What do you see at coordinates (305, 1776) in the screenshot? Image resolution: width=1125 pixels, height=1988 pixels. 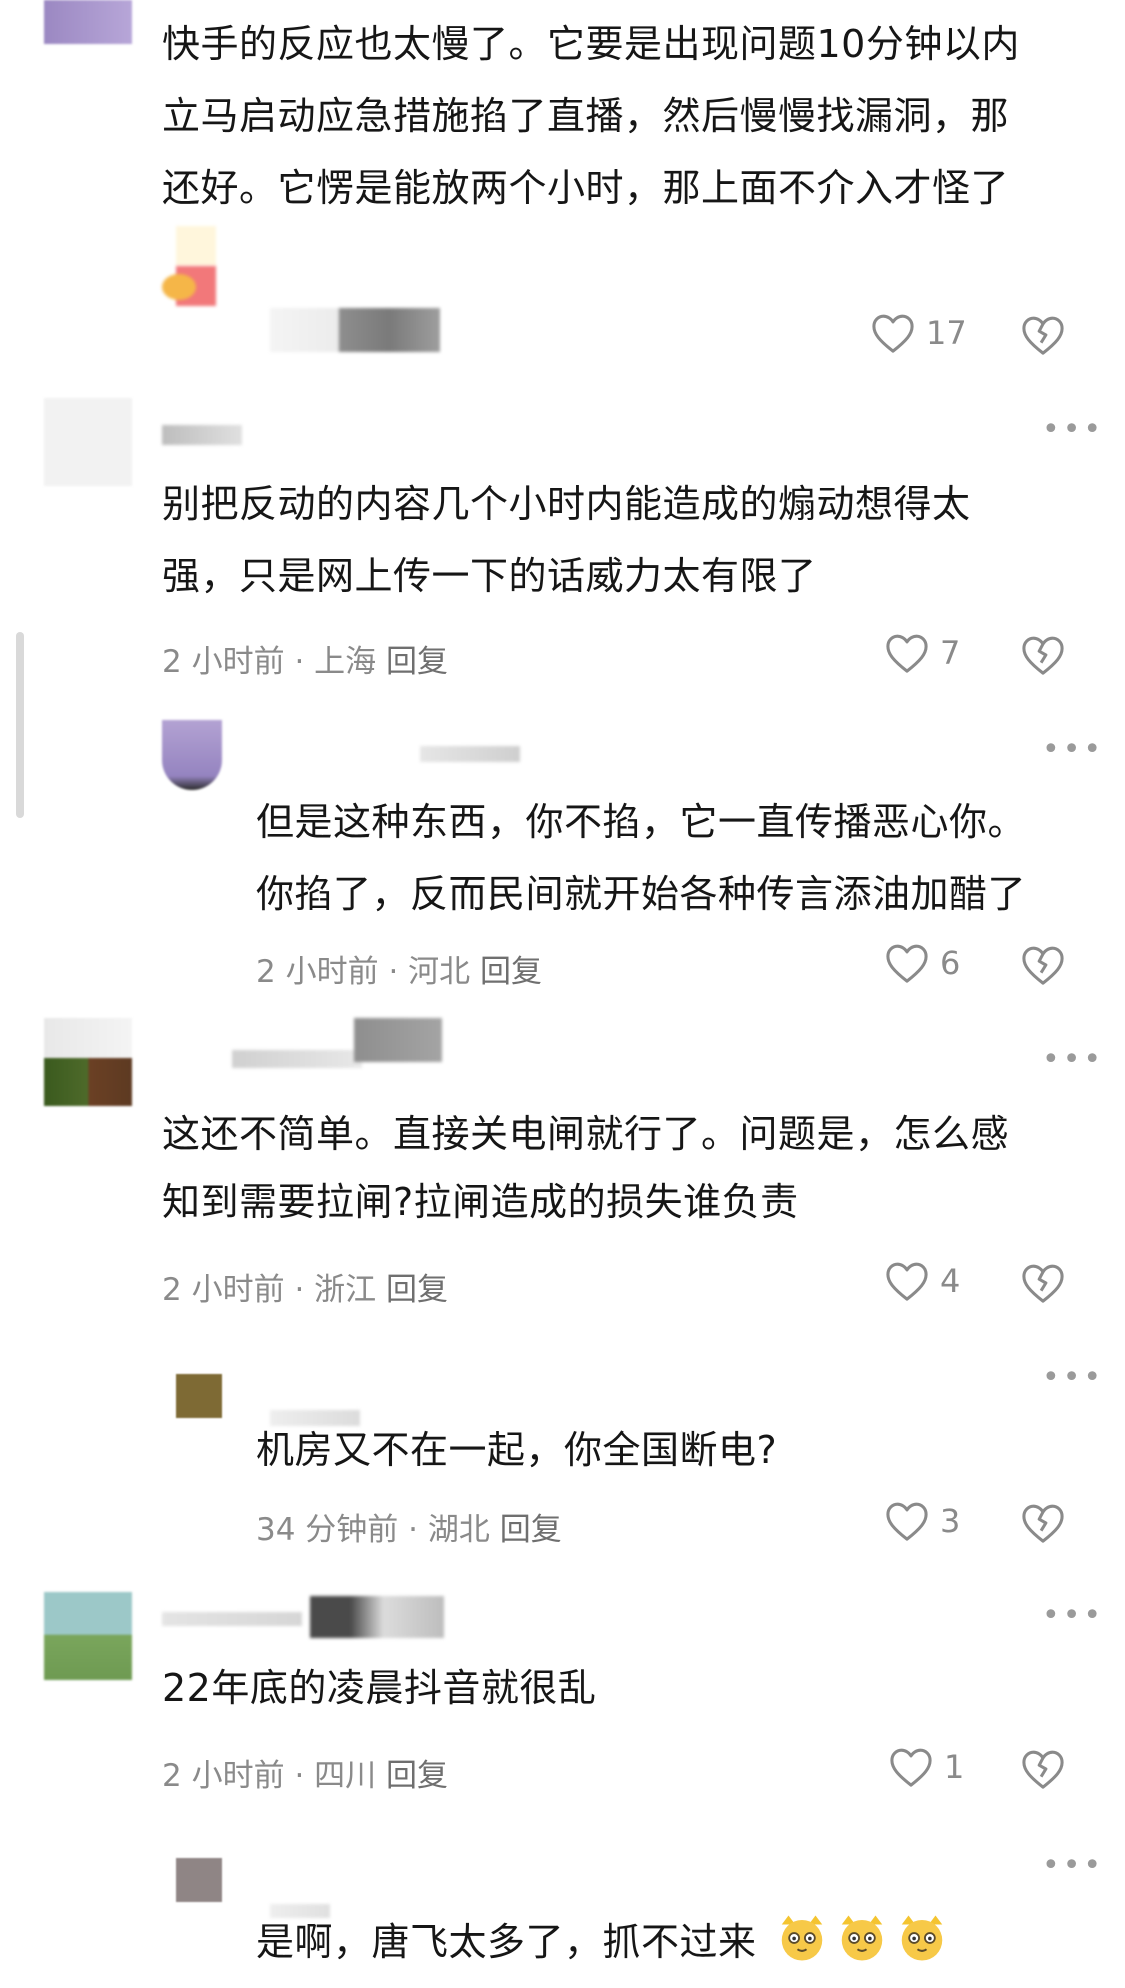 I see `comment-meta: 2 小时前 · 四川 回复` at bounding box center [305, 1776].